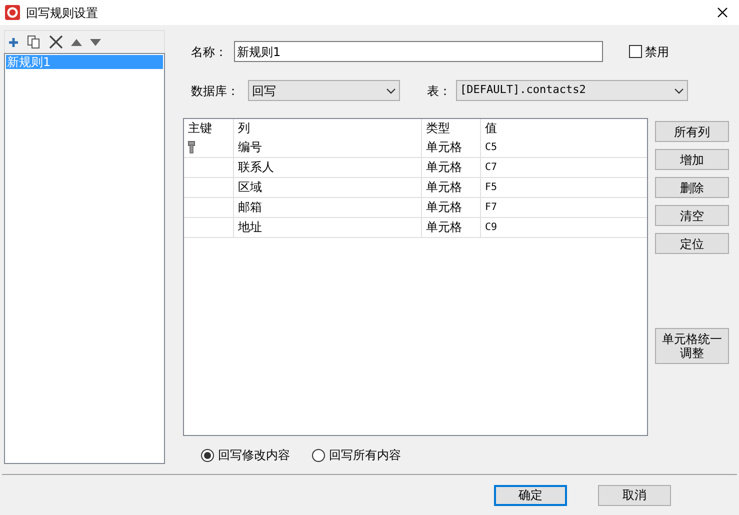 This screenshot has height=515, width=739. I want to click on window-title: 回写规则设置, so click(62, 13).